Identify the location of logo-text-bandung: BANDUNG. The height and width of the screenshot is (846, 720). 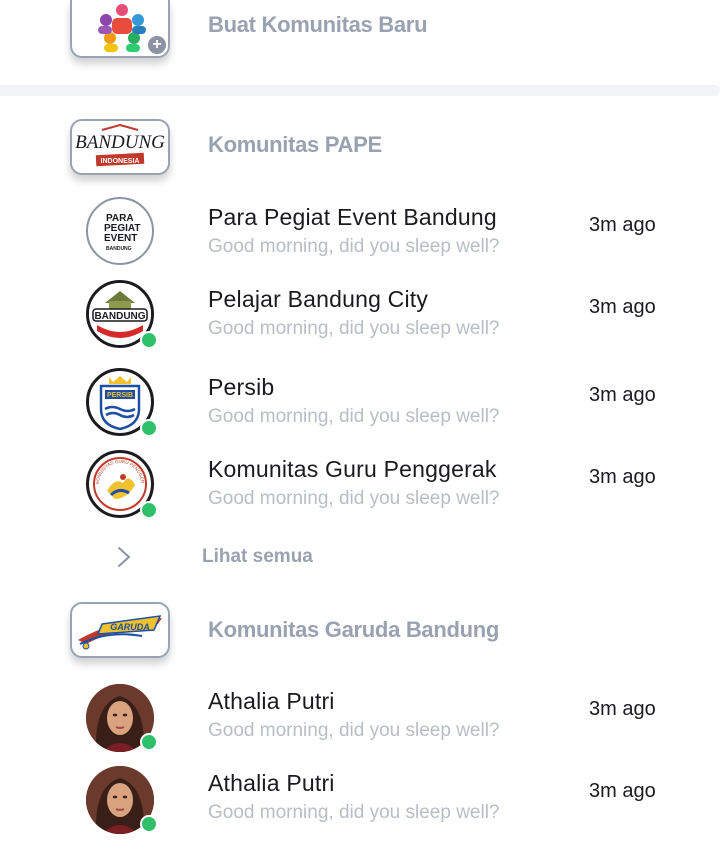
(120, 142).